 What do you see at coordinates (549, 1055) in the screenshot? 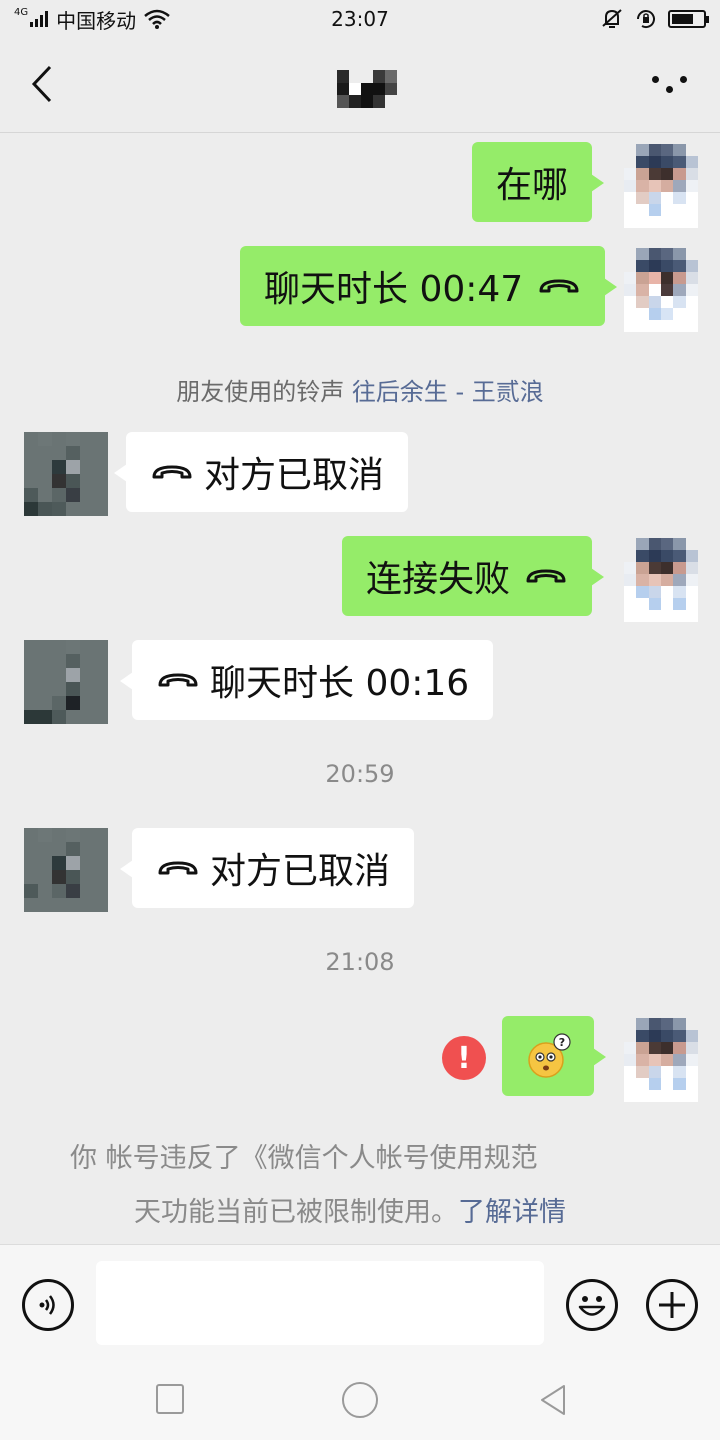
I see `confused-emoji-icon: ?` at bounding box center [549, 1055].